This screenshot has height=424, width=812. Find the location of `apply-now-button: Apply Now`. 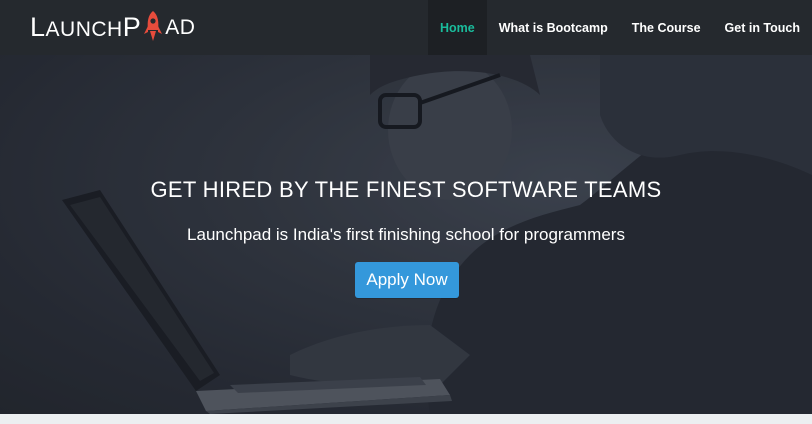

apply-now-button: Apply Now is located at coordinates (407, 280).